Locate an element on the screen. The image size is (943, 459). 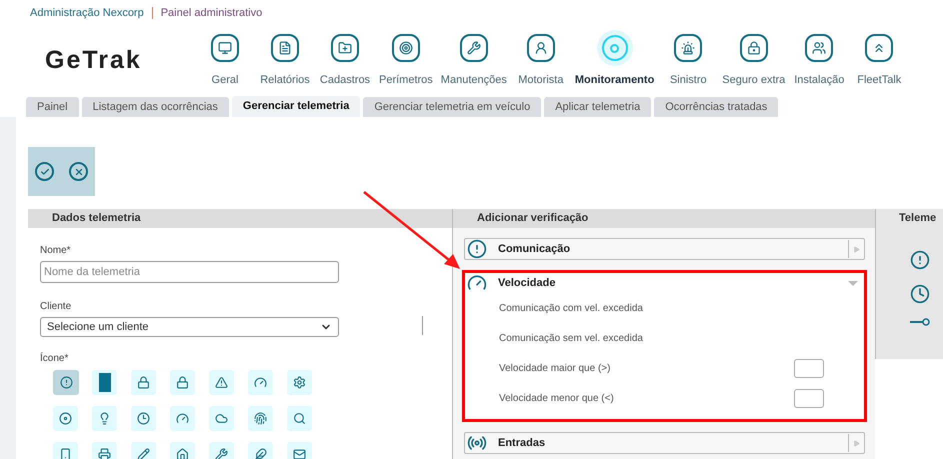
breadcrumb-current: Painel administrativo is located at coordinates (211, 13).